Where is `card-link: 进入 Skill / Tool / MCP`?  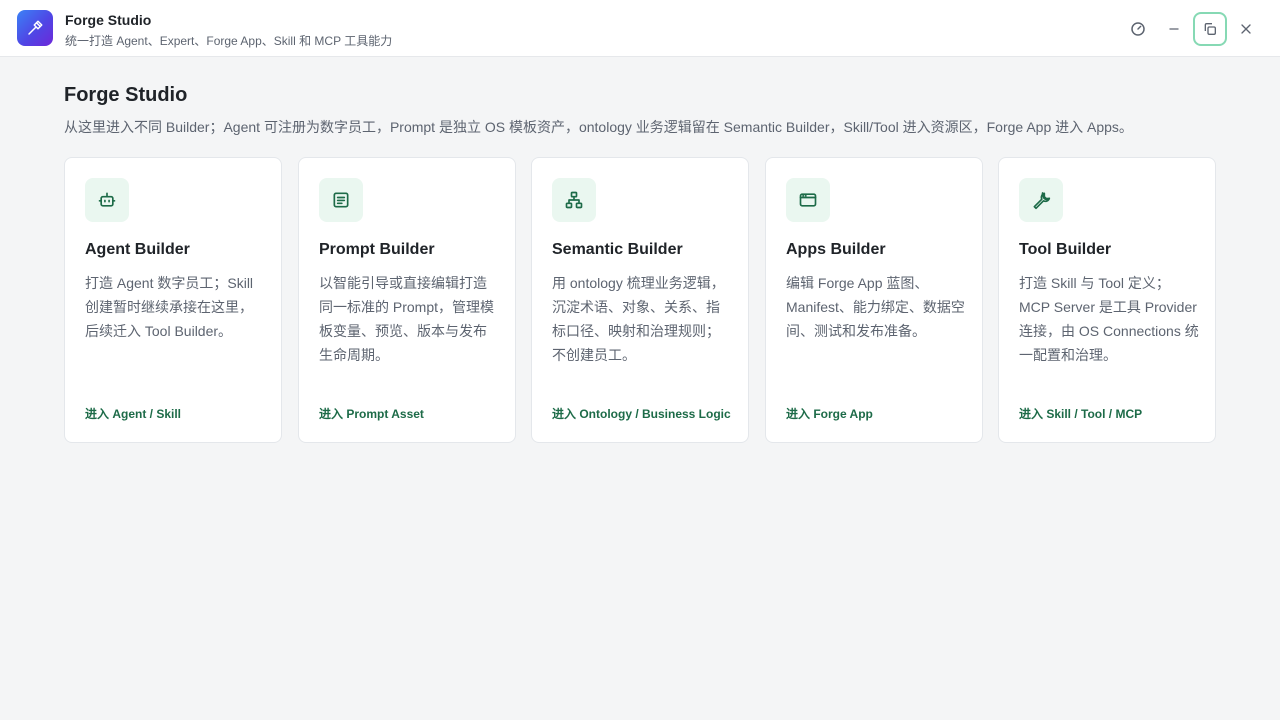 card-link: 进入 Skill / Tool / MCP is located at coordinates (1109, 414).